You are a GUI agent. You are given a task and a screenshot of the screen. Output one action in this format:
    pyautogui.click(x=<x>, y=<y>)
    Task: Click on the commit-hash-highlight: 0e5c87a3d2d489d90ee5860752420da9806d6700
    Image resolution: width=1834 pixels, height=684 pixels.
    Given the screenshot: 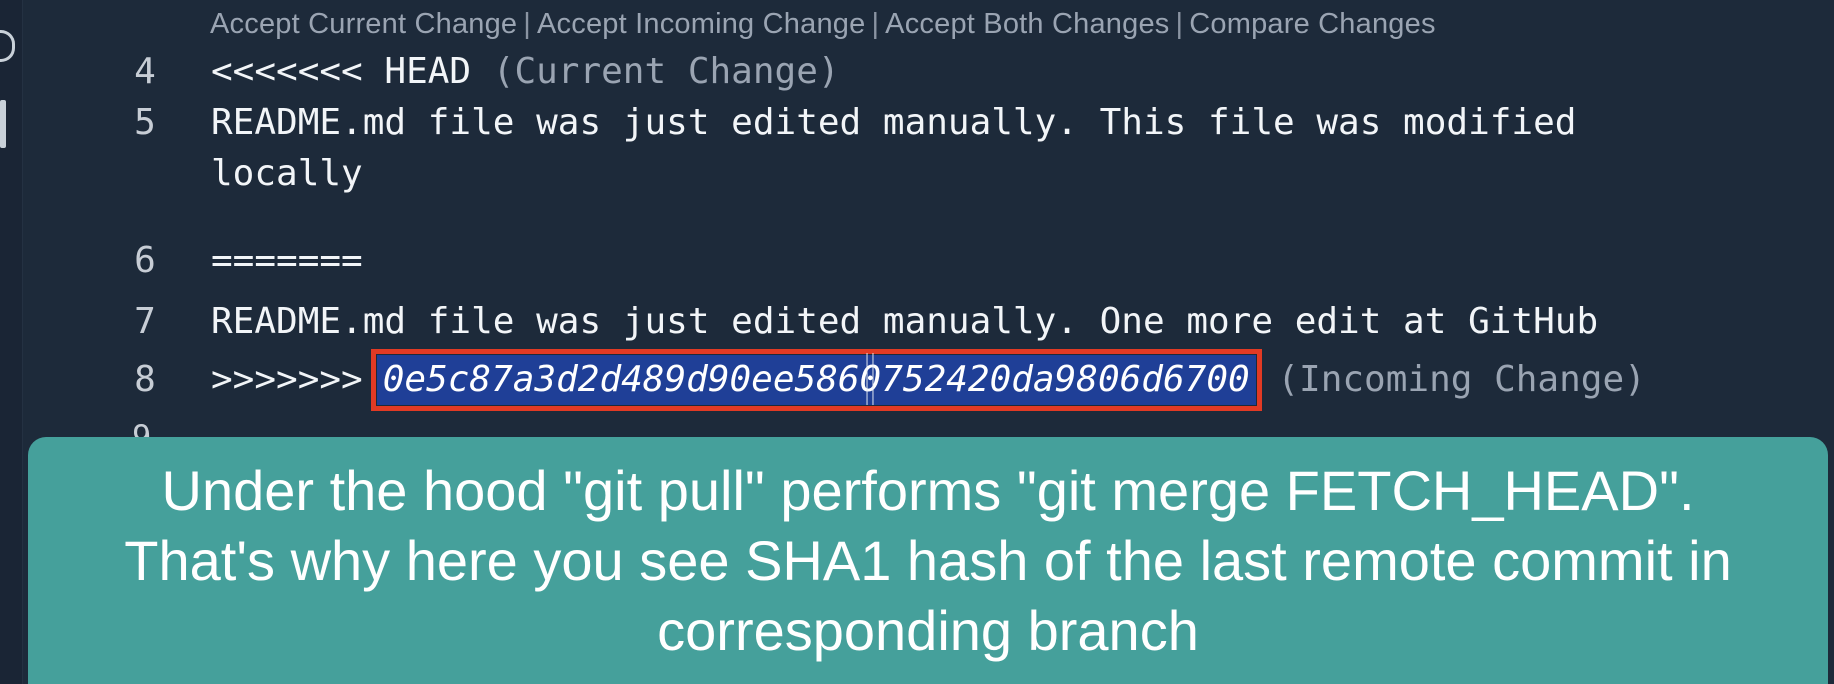 What is the action you would take?
    pyautogui.click(x=816, y=380)
    